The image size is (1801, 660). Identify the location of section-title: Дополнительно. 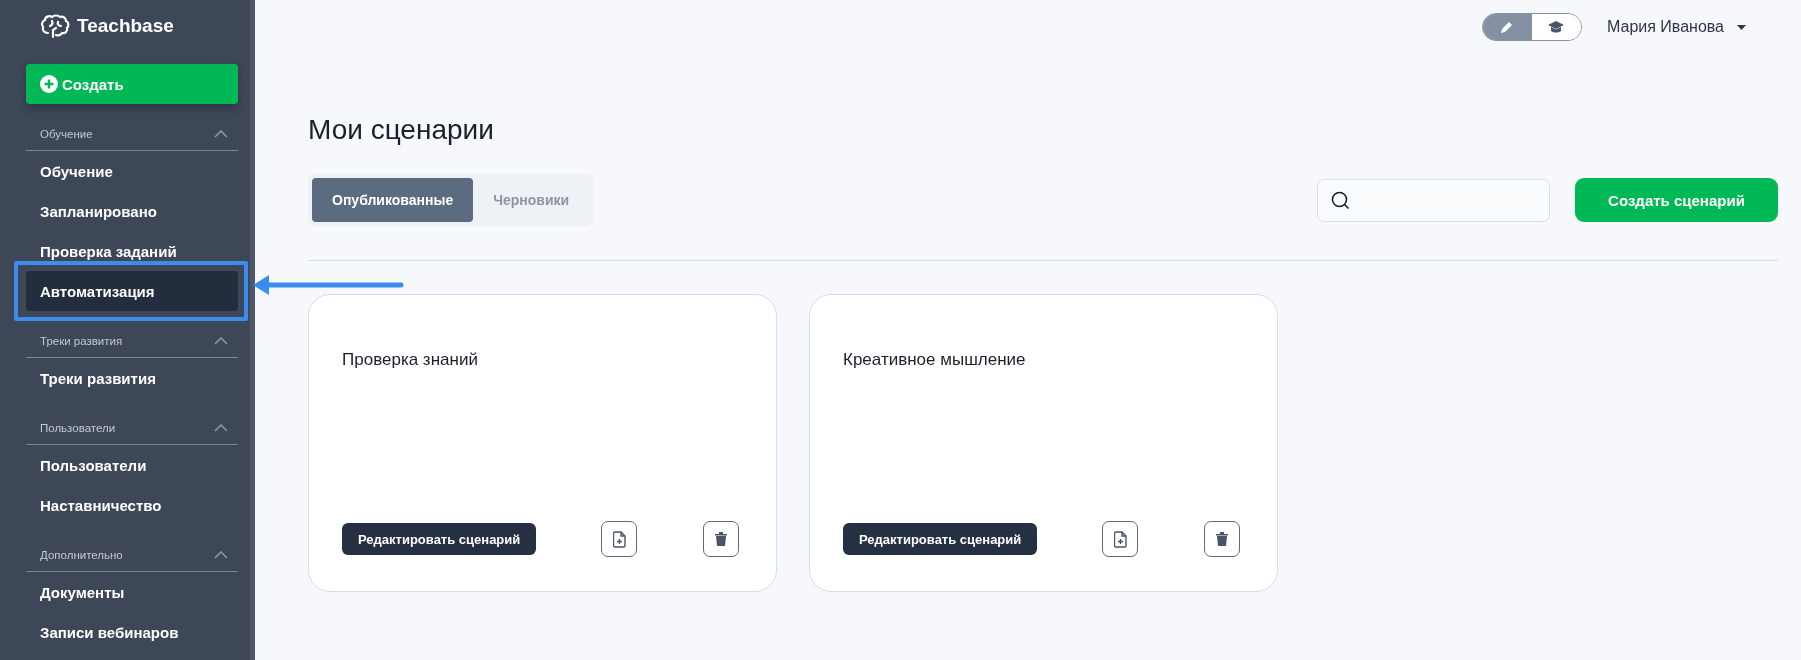
(81, 555).